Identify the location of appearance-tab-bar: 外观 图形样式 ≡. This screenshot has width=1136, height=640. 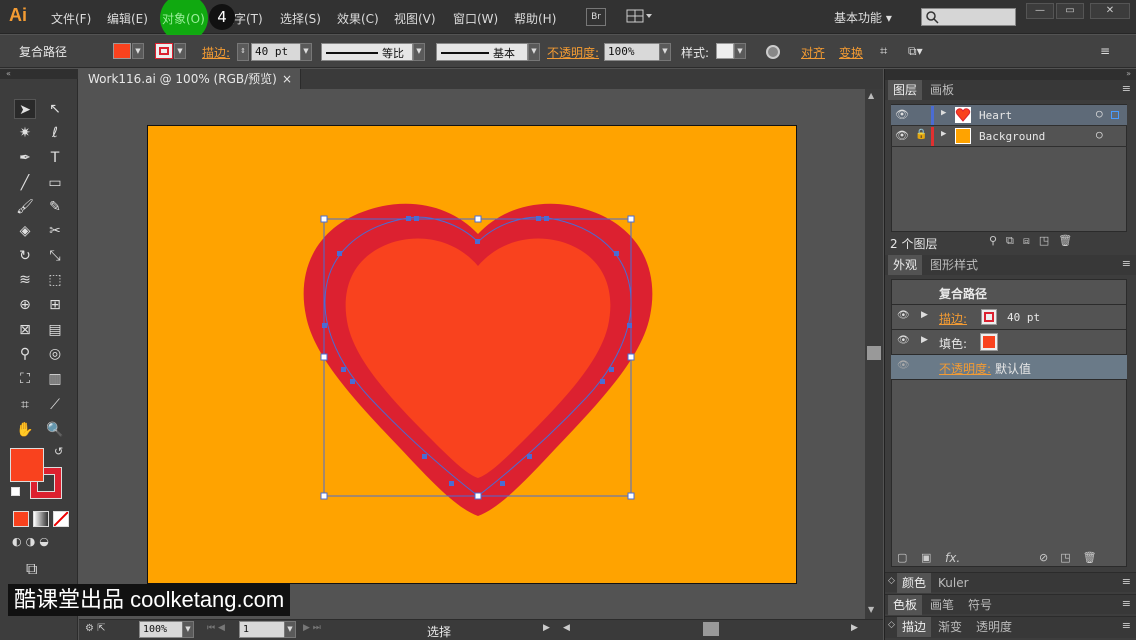
(1010, 265).